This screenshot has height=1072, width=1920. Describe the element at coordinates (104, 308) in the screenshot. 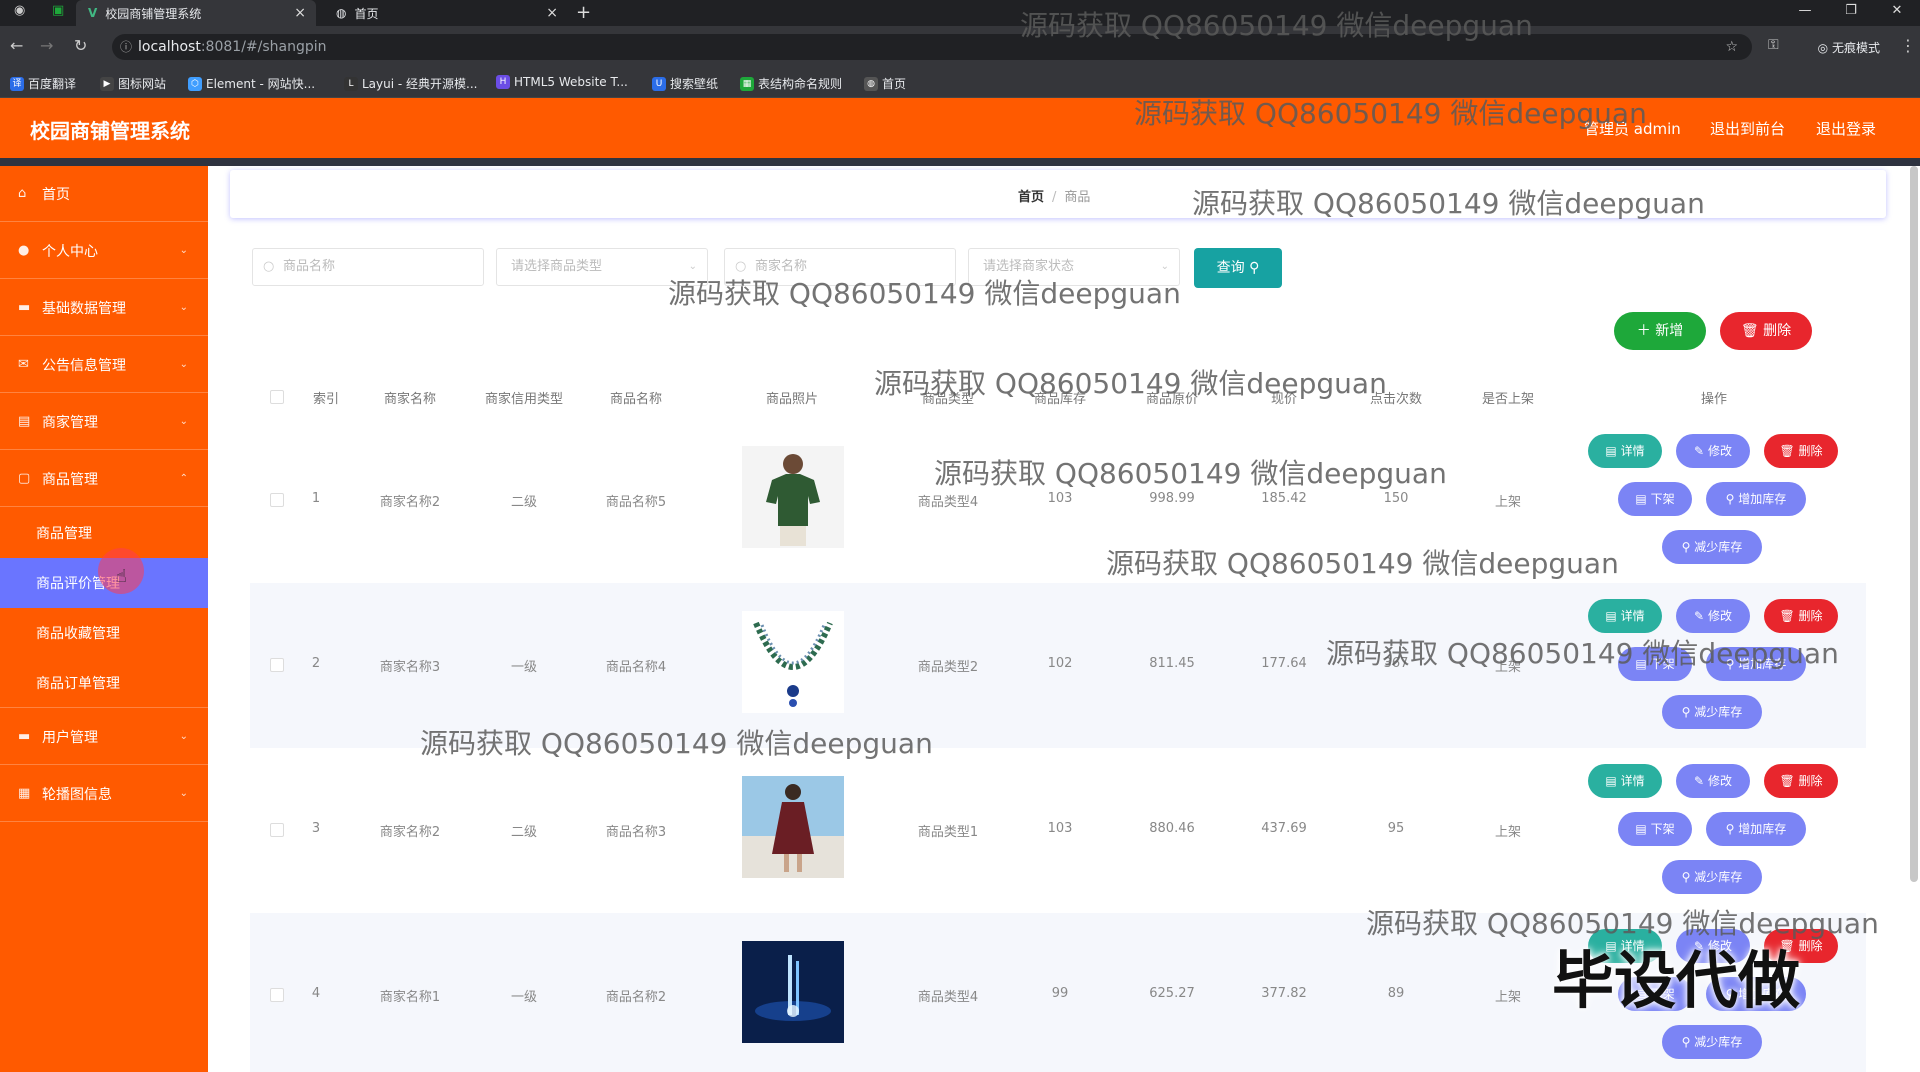

I see `sidebar-item-base-data: ▬ 基础数据管理 ⌄` at that location.